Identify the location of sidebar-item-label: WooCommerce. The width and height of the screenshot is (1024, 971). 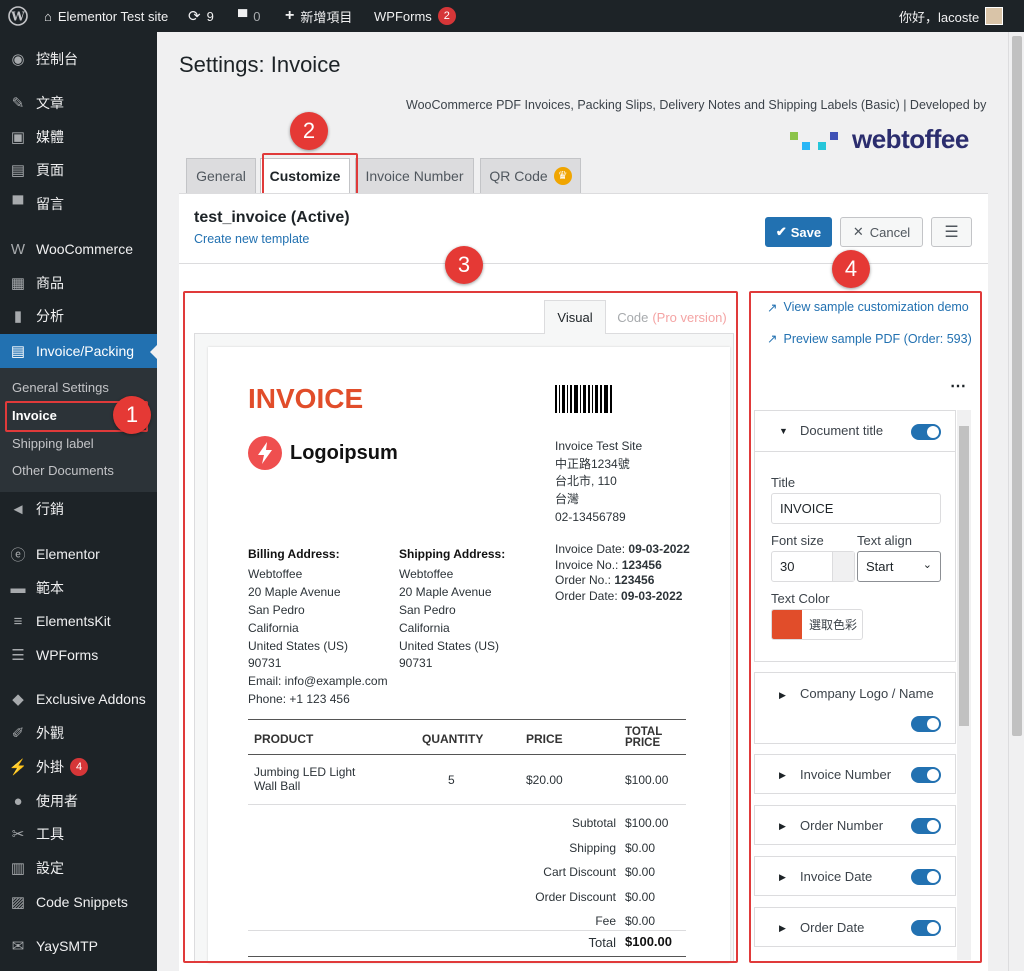
(84, 249).